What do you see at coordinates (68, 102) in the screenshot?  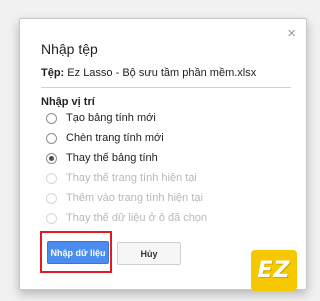 I see `import-location-label: Nhập vị trí` at bounding box center [68, 102].